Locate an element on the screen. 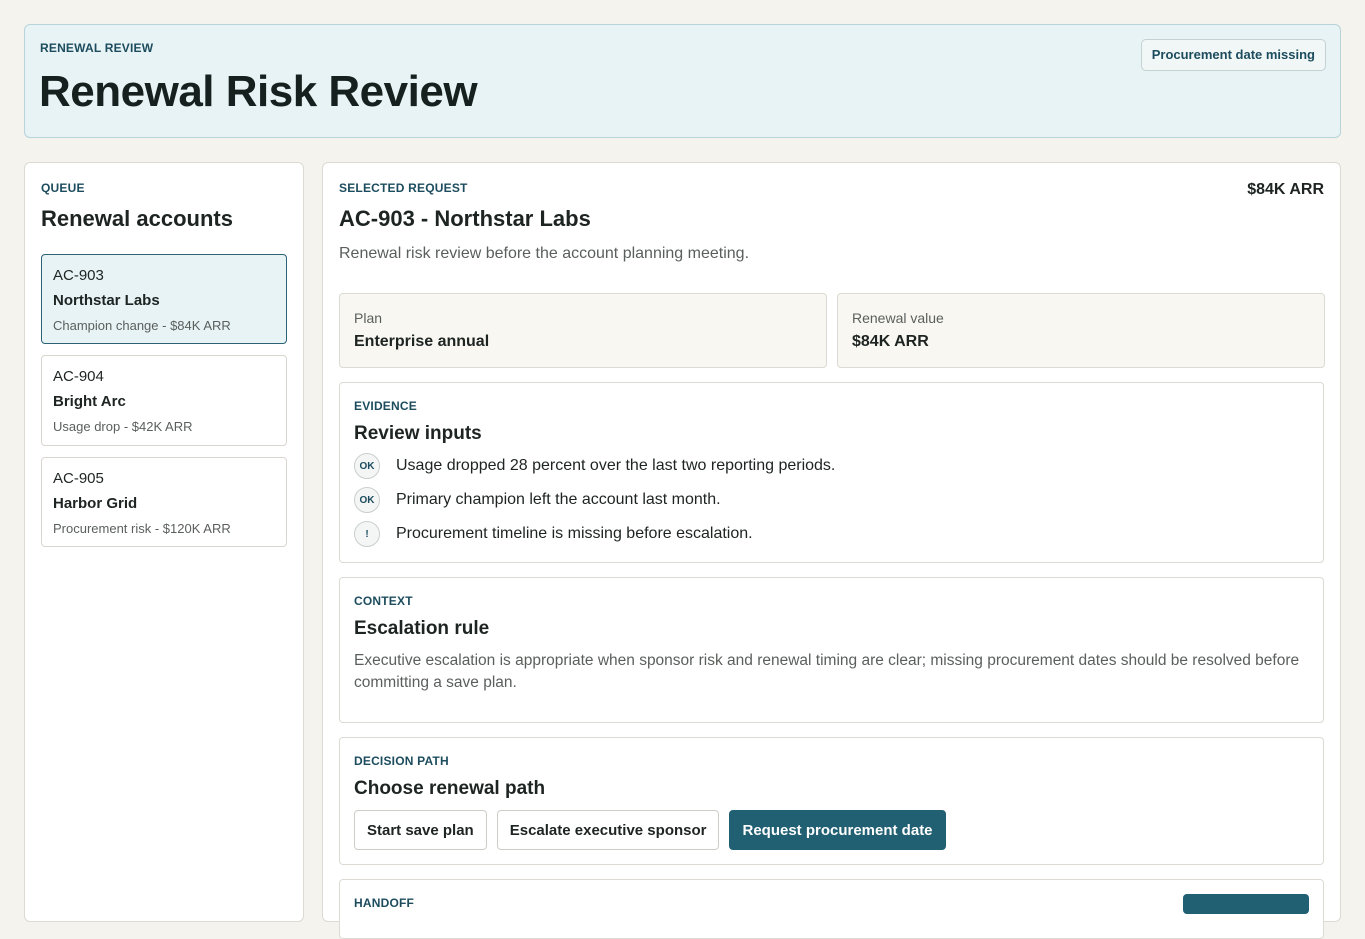 Image resolution: width=1365 pixels, height=939 pixels. evidence-eyebrow: EVIDENCE is located at coordinates (385, 406).